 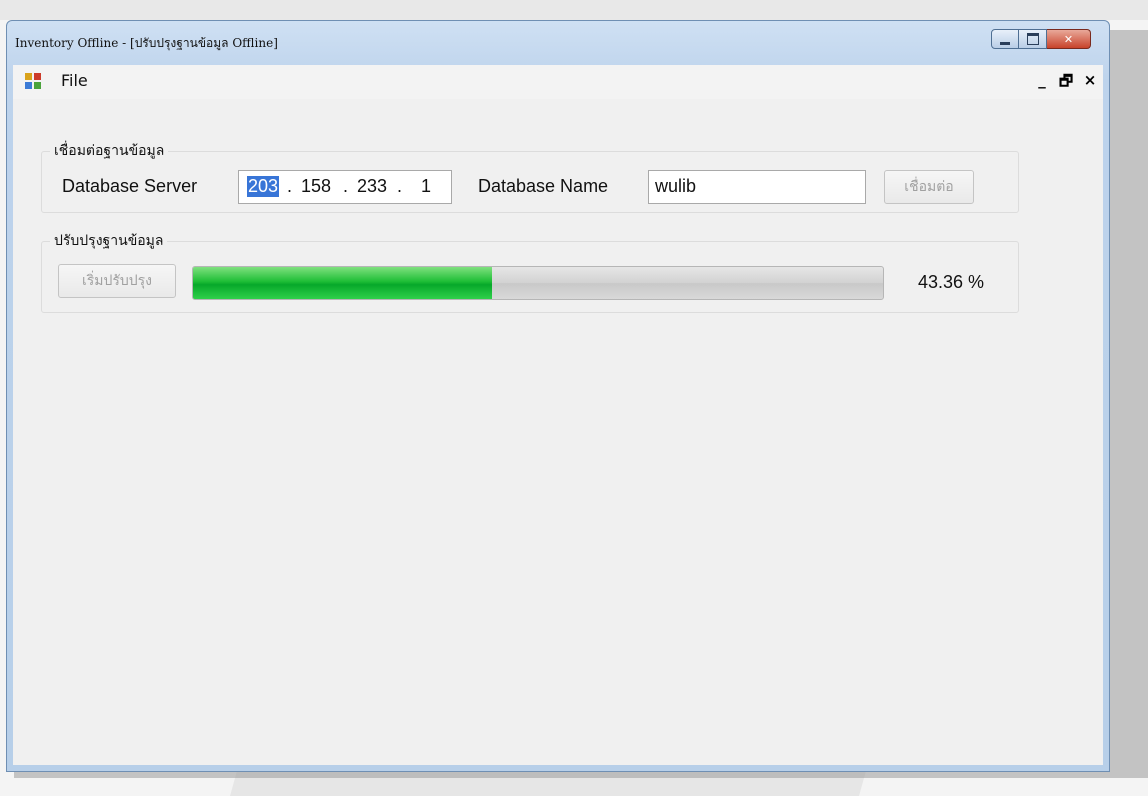 What do you see at coordinates (117, 281) in the screenshot?
I see `start-update-button: เริ่มปรับปรุง` at bounding box center [117, 281].